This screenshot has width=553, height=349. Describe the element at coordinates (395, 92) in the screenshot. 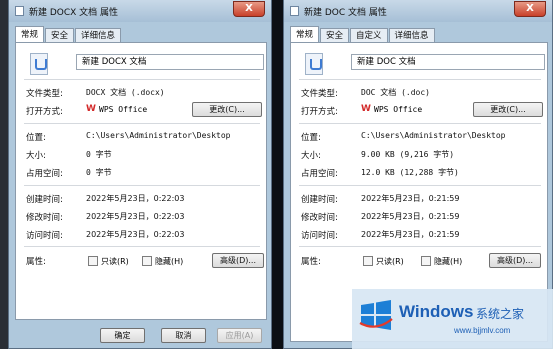

I see `type-value: DOC 文档 (.doc)` at that location.